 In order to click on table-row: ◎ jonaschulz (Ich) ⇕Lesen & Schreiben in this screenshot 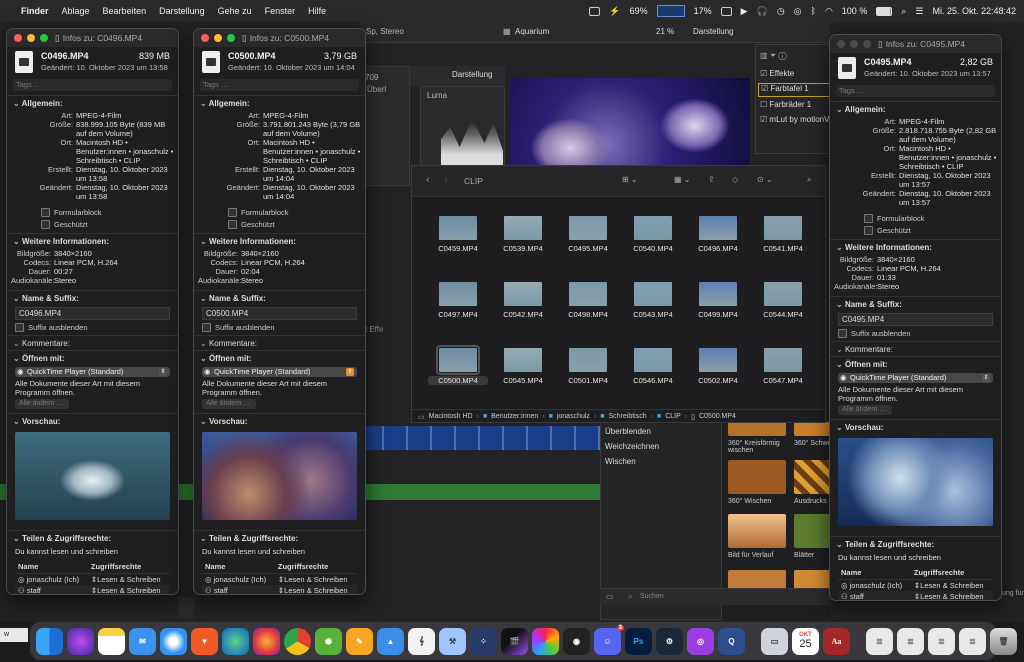, I will do `click(915, 586)`.